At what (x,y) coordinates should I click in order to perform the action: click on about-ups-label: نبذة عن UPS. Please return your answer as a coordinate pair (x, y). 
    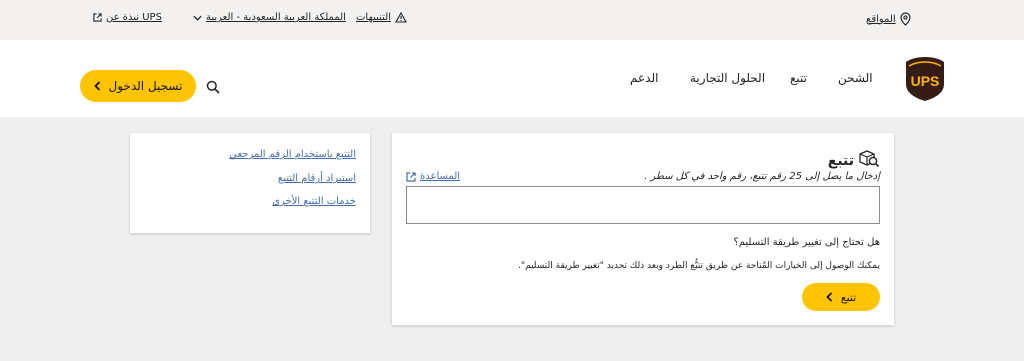
    Looking at the image, I should click on (134, 17).